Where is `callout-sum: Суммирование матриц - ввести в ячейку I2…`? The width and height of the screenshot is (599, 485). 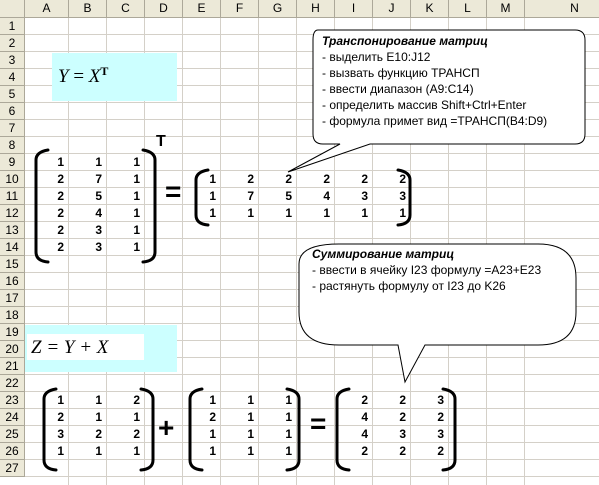 callout-sum: Суммирование матриц - ввести в ячейку I2… is located at coordinates (426, 270).